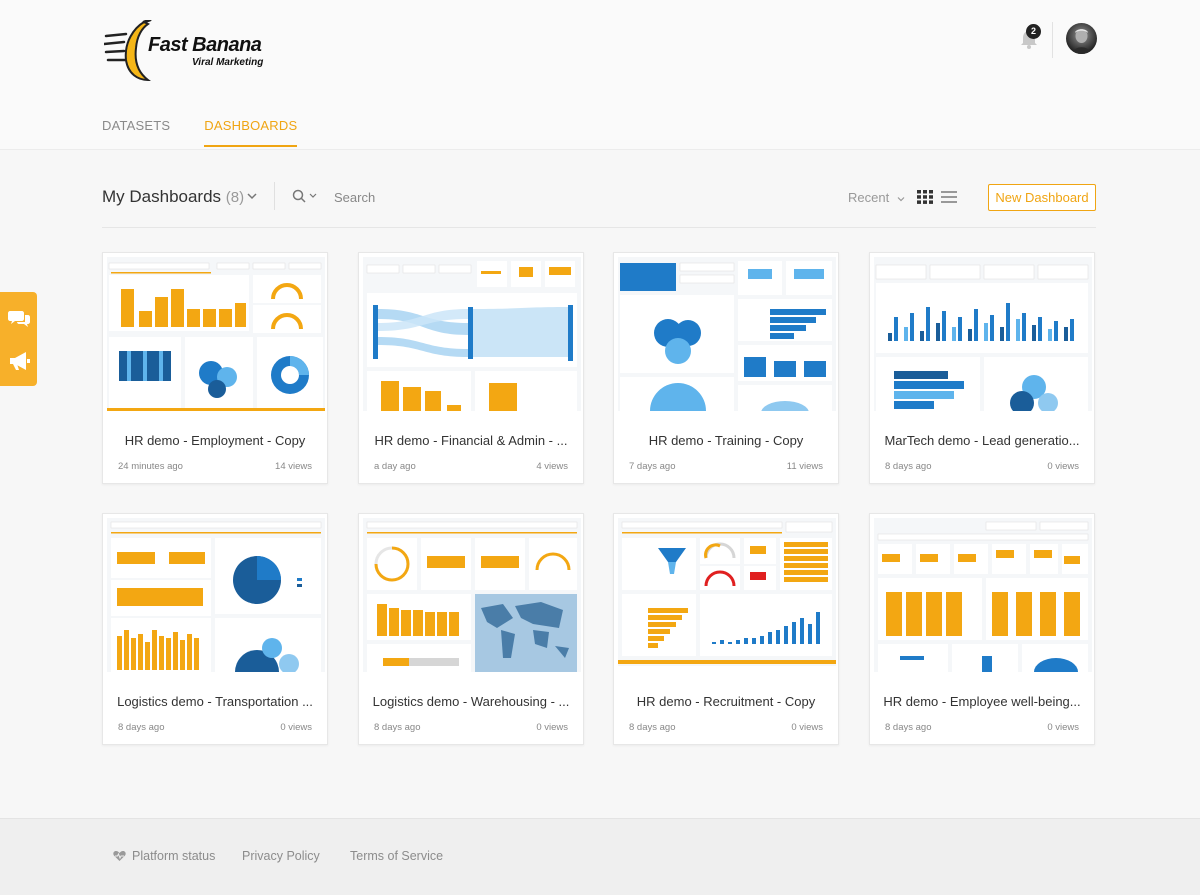  Describe the element at coordinates (19, 318) in the screenshot. I see `chat-icon` at that location.